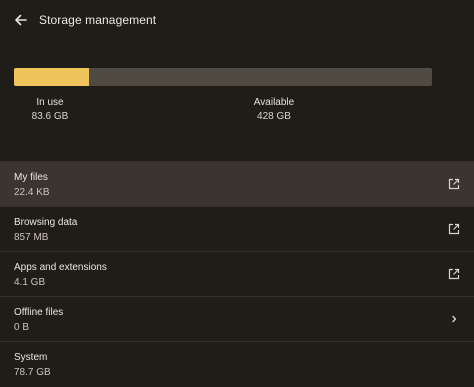 The image size is (474, 387). What do you see at coordinates (237, 183) in the screenshot?
I see `my-files-row: My files 22.4 KB` at bounding box center [237, 183].